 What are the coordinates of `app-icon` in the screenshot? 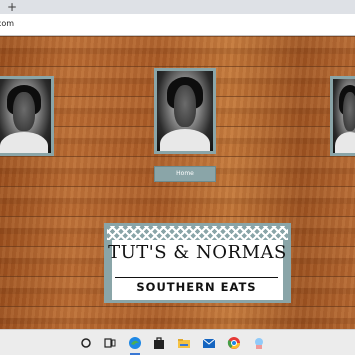 It's located at (259, 343).